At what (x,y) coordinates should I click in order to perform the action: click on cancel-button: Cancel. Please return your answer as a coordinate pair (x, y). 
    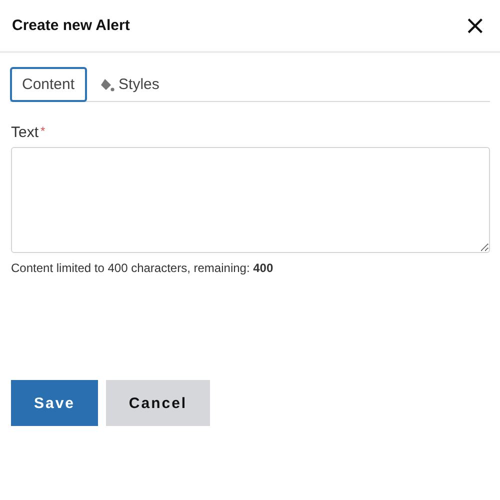
    Looking at the image, I should click on (158, 403).